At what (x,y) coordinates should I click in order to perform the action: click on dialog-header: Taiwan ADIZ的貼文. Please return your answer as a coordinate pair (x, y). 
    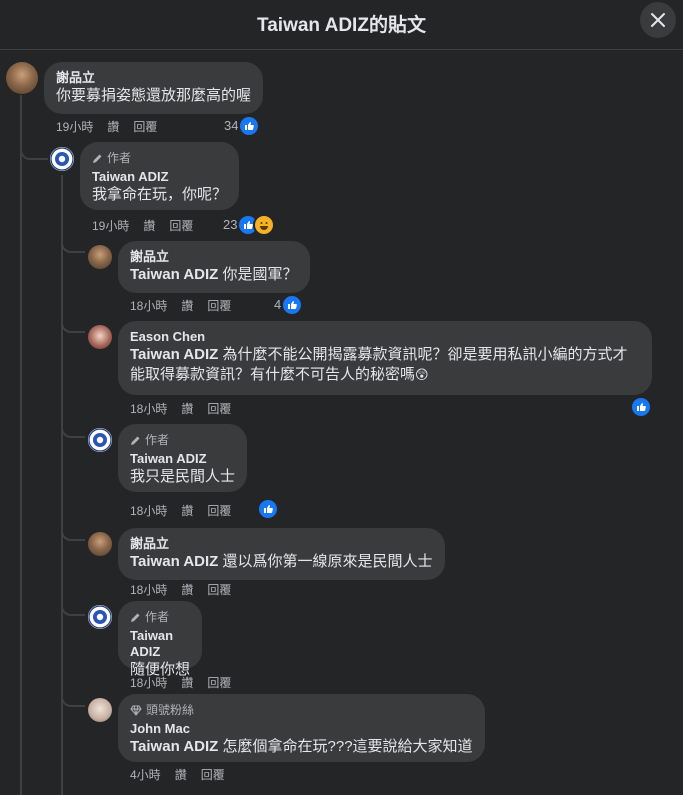
    Looking at the image, I should click on (341, 25).